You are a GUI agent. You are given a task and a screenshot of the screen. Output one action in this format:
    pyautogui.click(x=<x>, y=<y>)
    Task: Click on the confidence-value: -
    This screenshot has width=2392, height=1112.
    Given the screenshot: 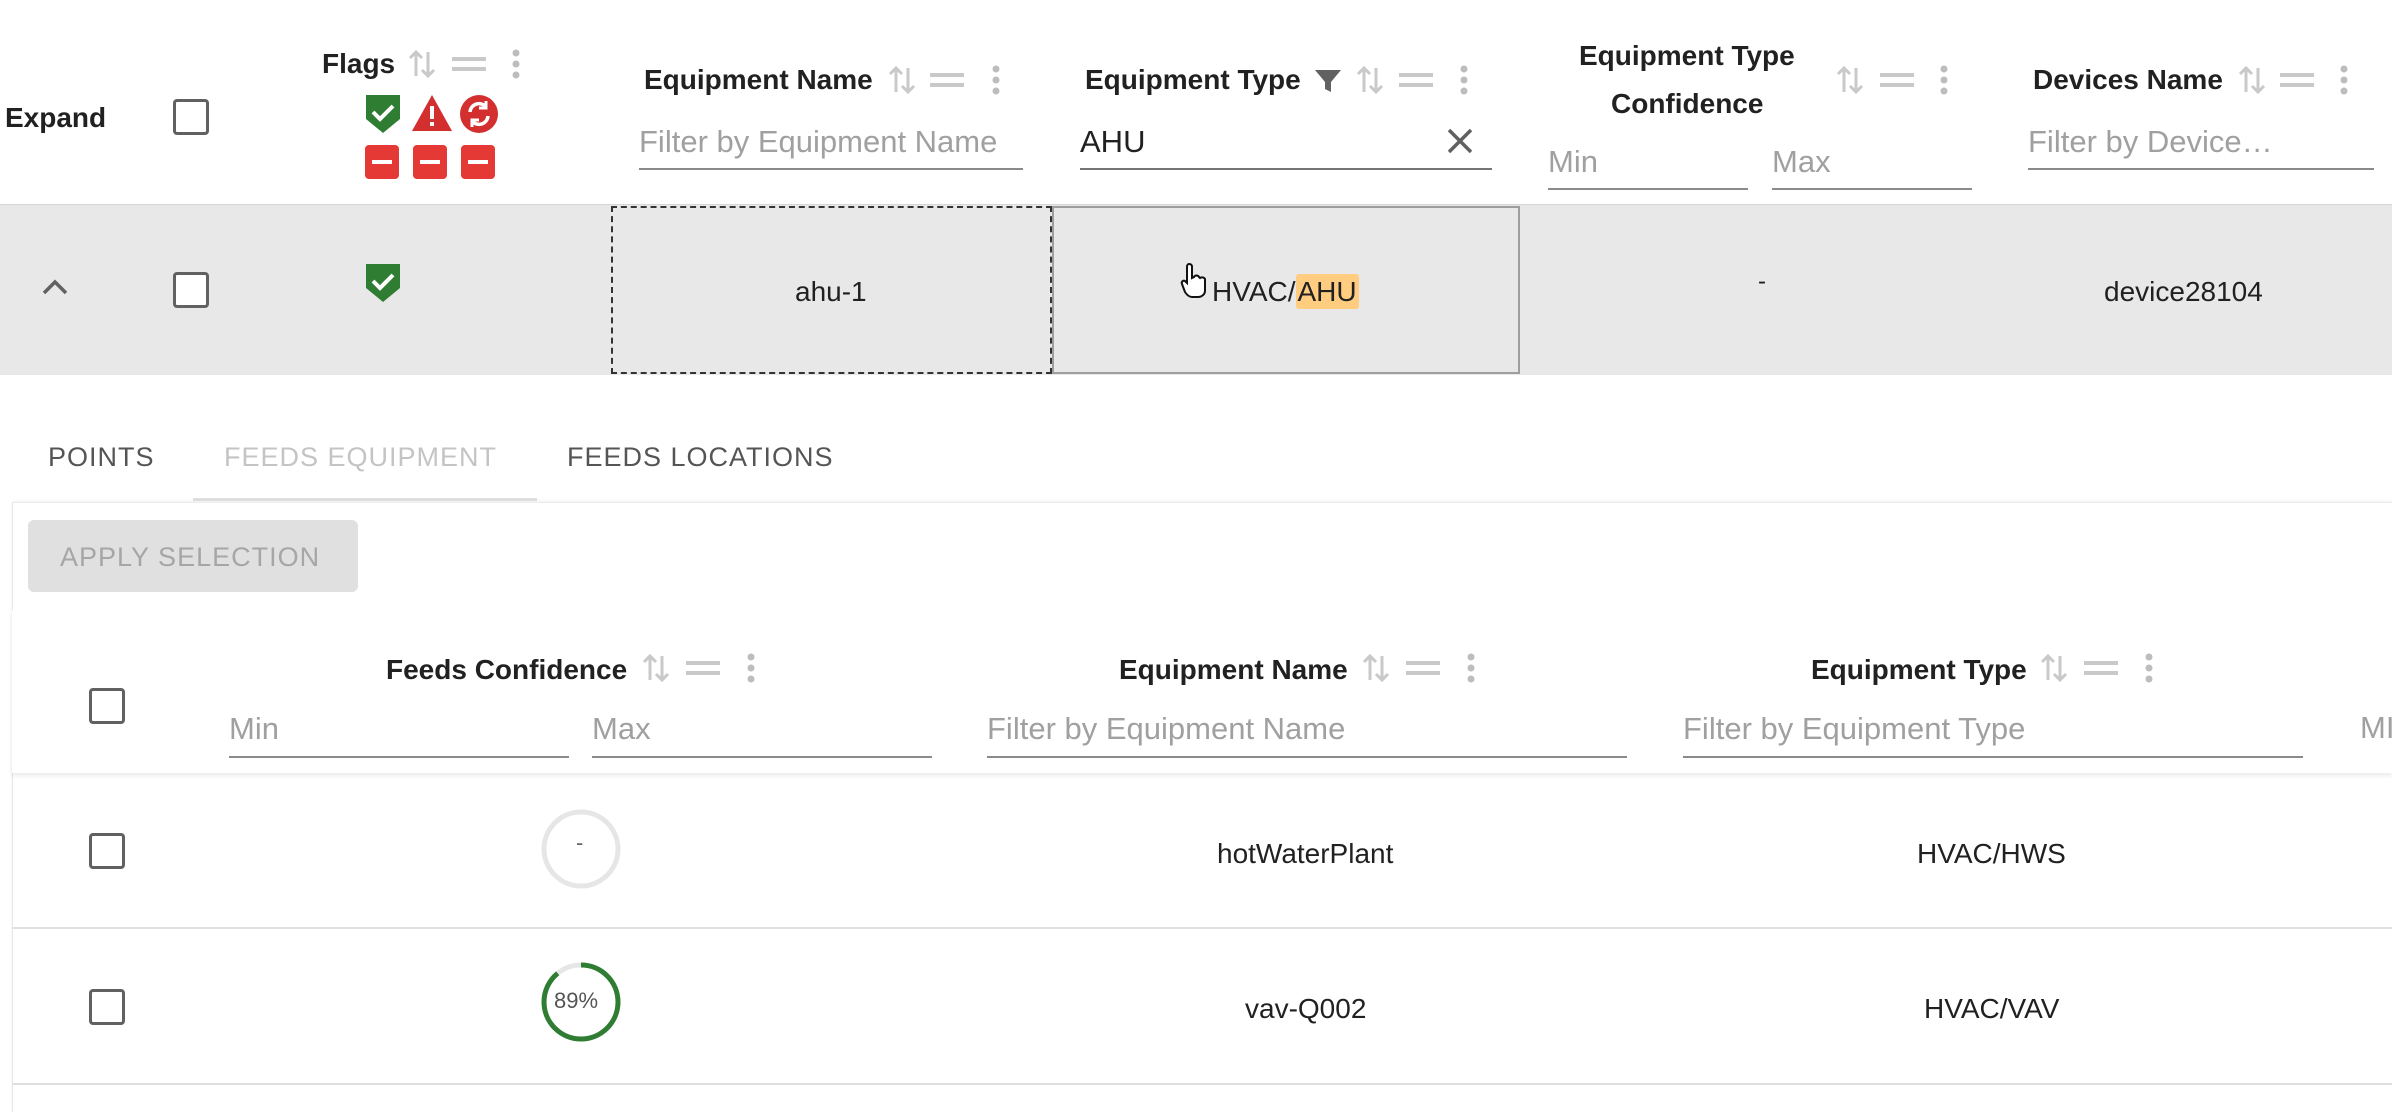 What is the action you would take?
    pyautogui.click(x=1762, y=281)
    